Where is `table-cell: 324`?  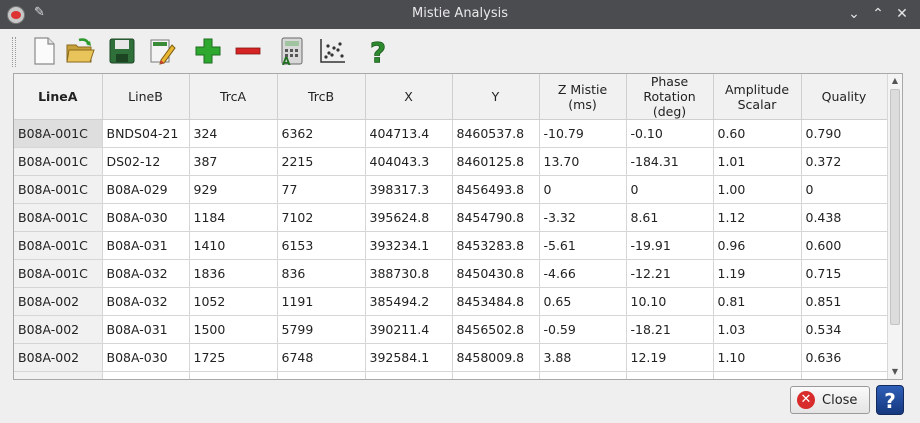
table-cell: 324 is located at coordinates (233, 133).